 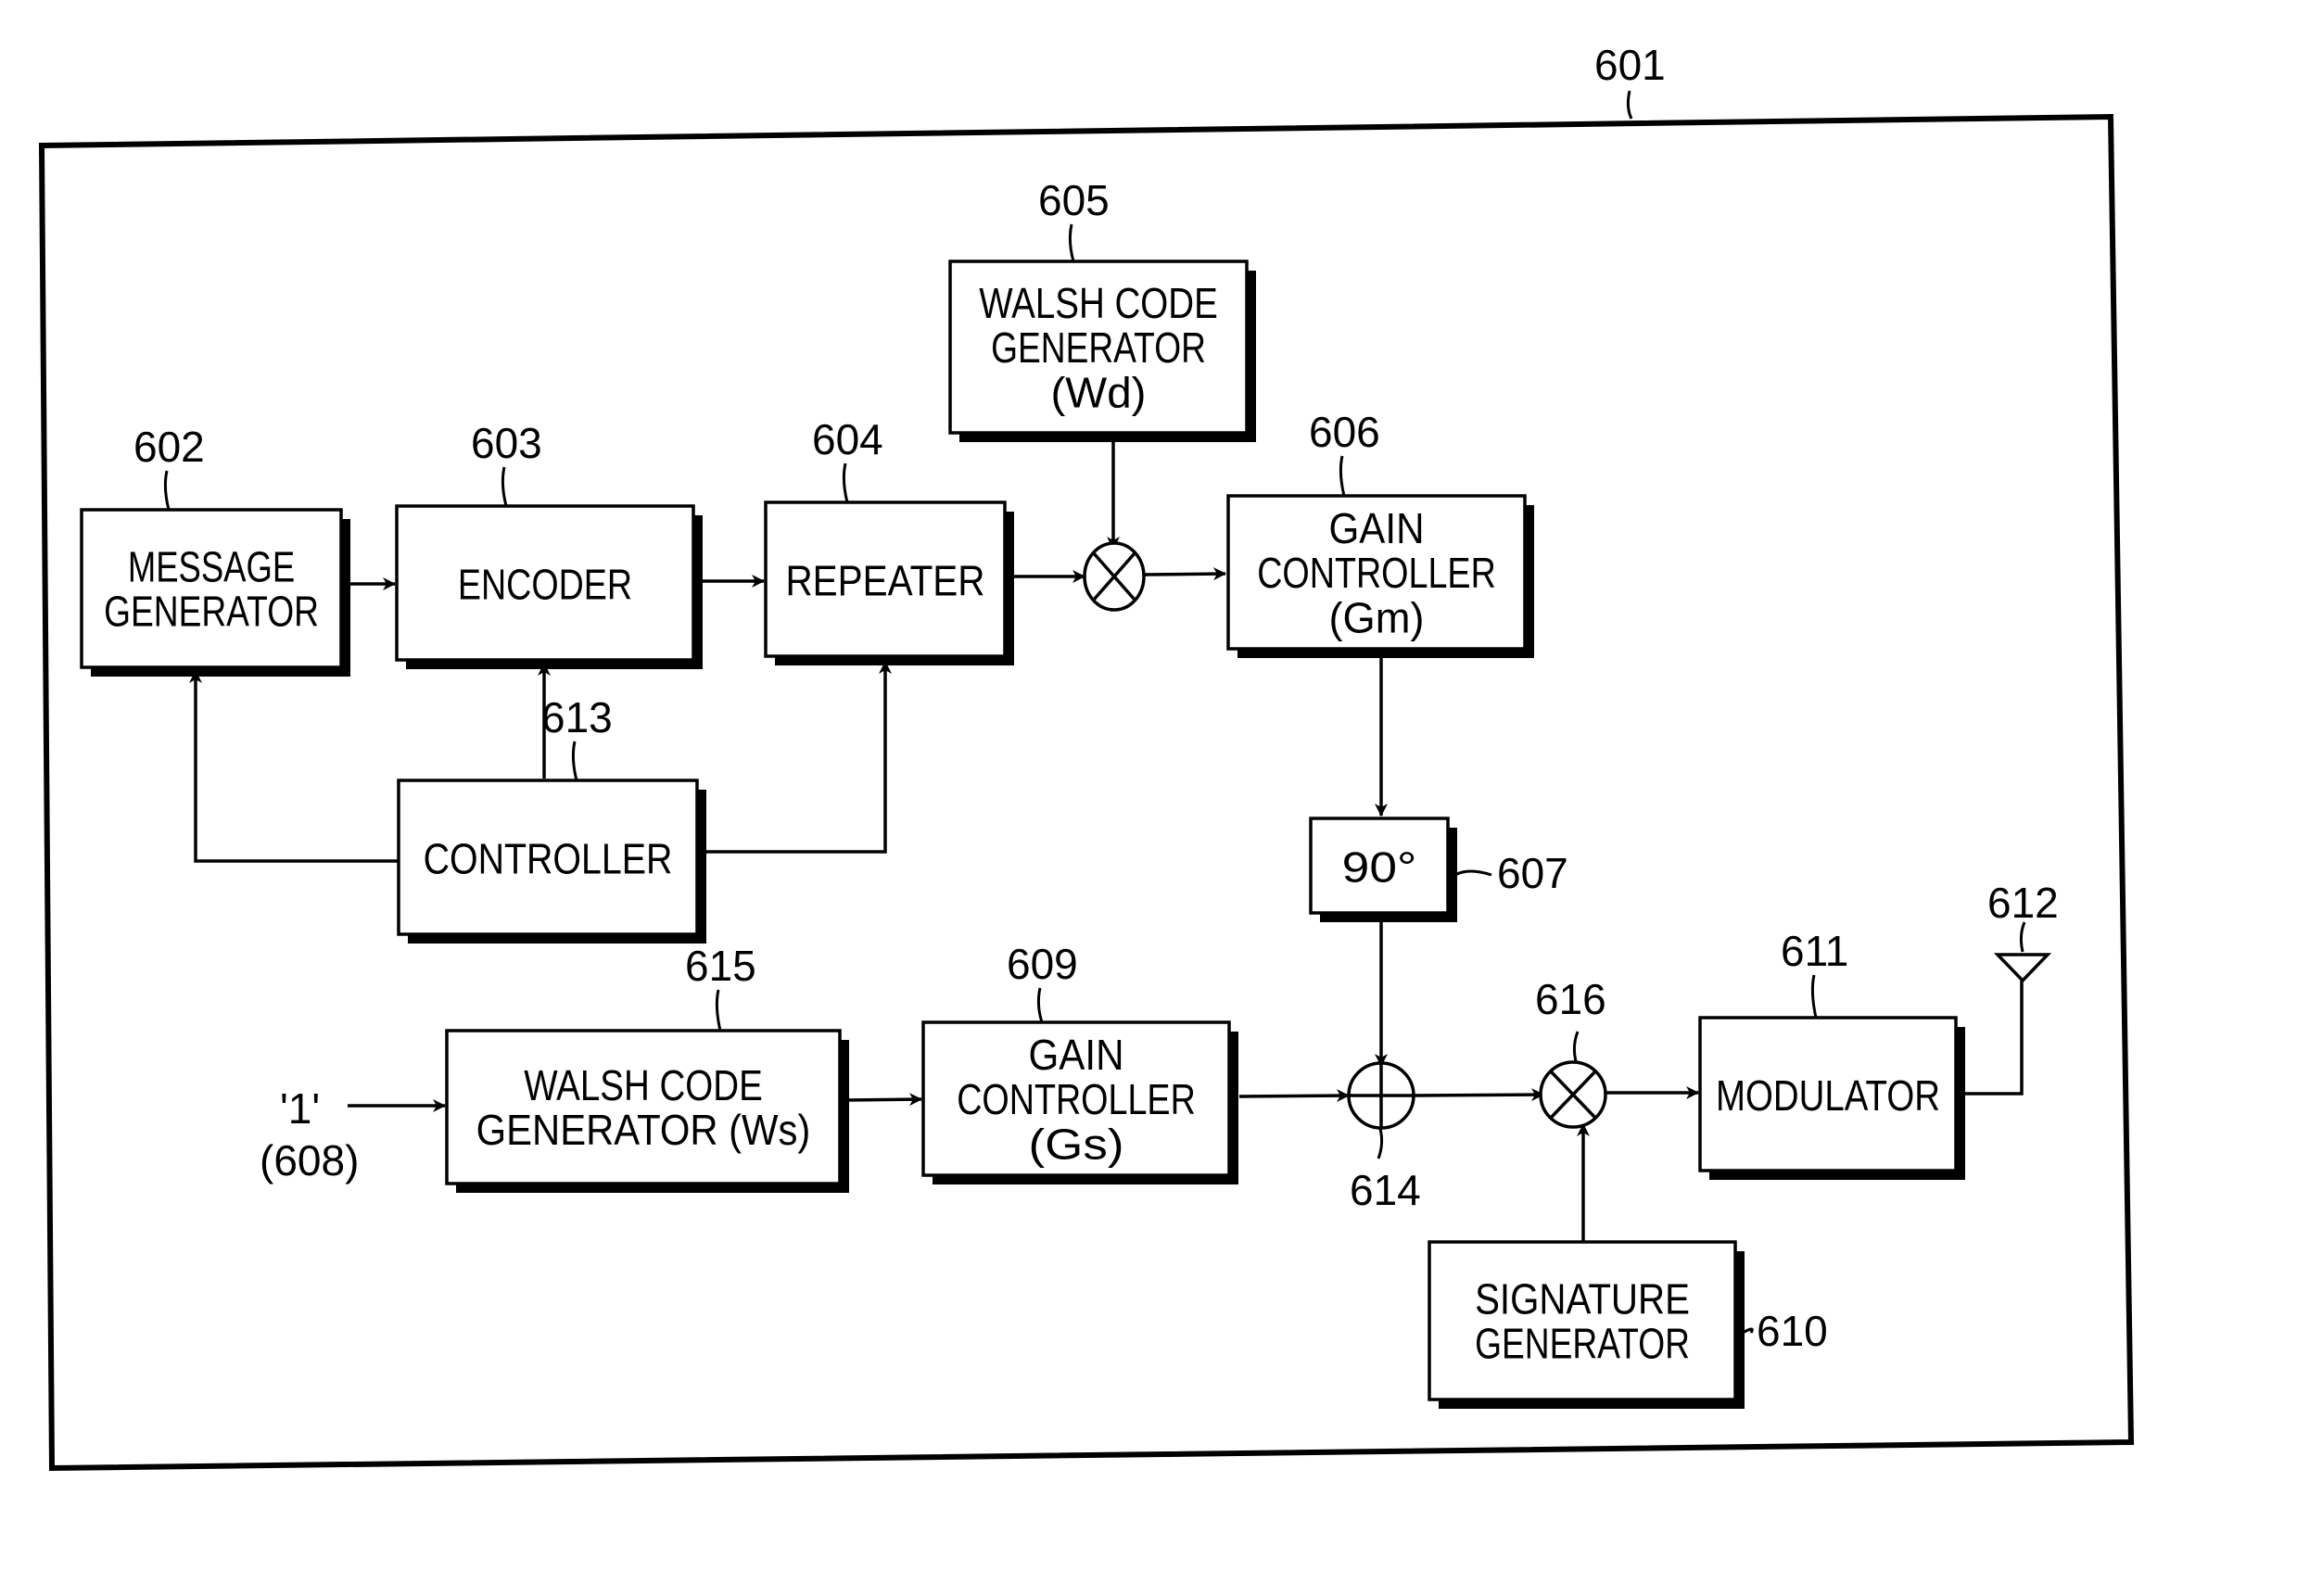 I want to click on ref-605: 605, so click(x=1074, y=200).